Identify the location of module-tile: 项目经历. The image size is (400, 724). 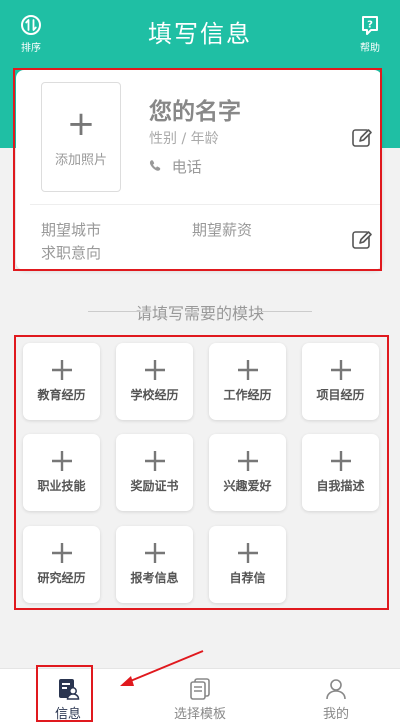
(340, 381).